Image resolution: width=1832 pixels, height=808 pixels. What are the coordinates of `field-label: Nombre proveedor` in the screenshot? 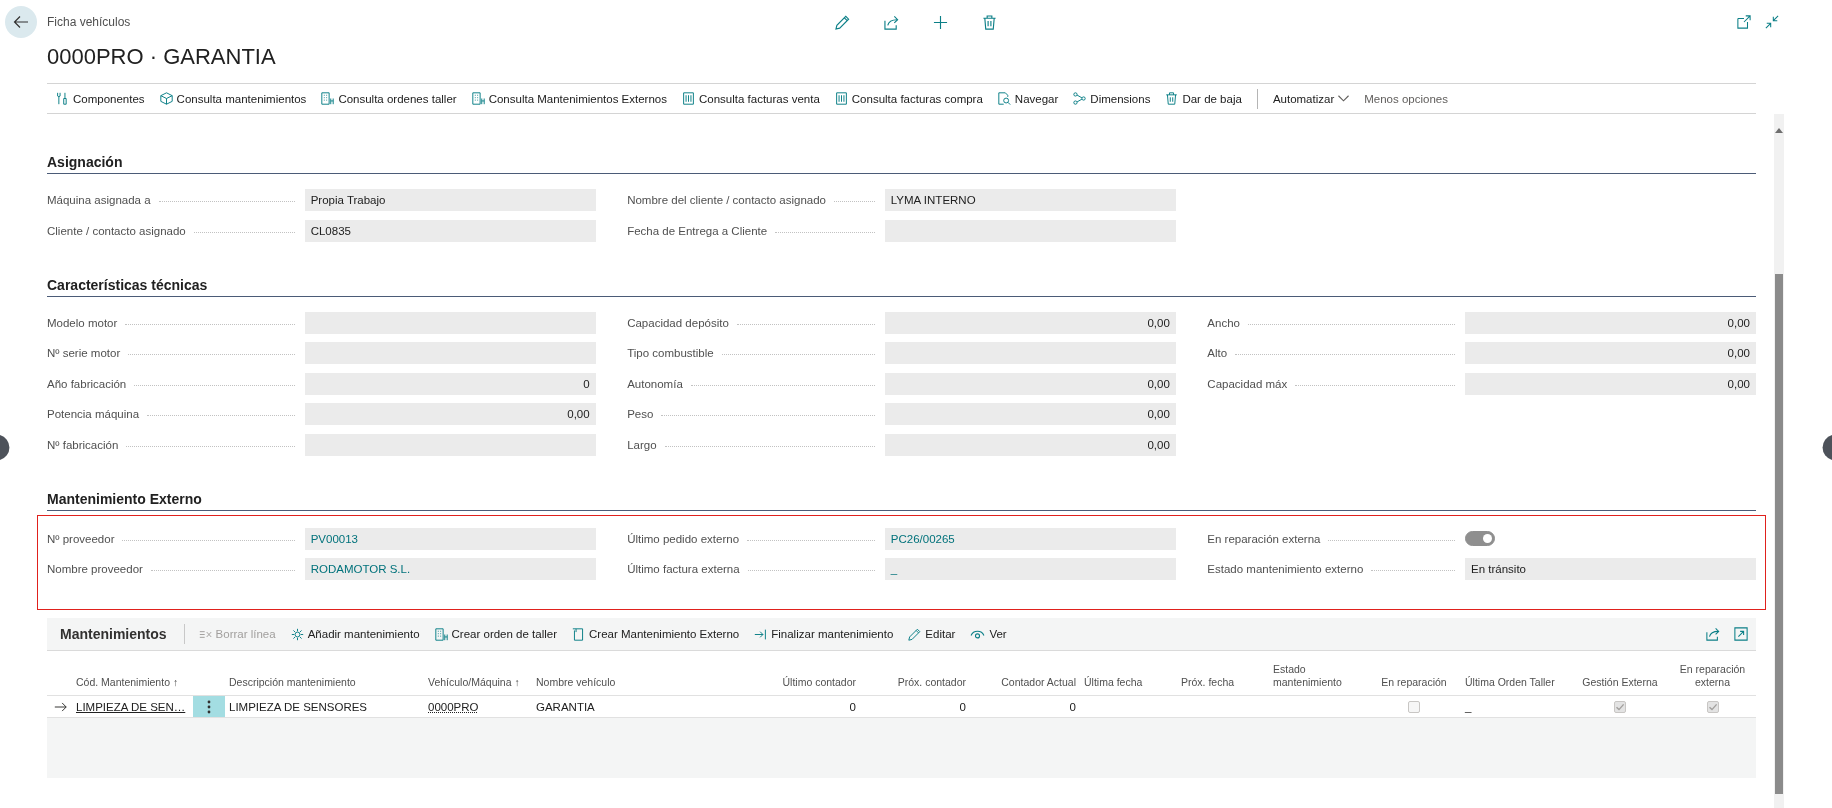 It's located at (95, 569).